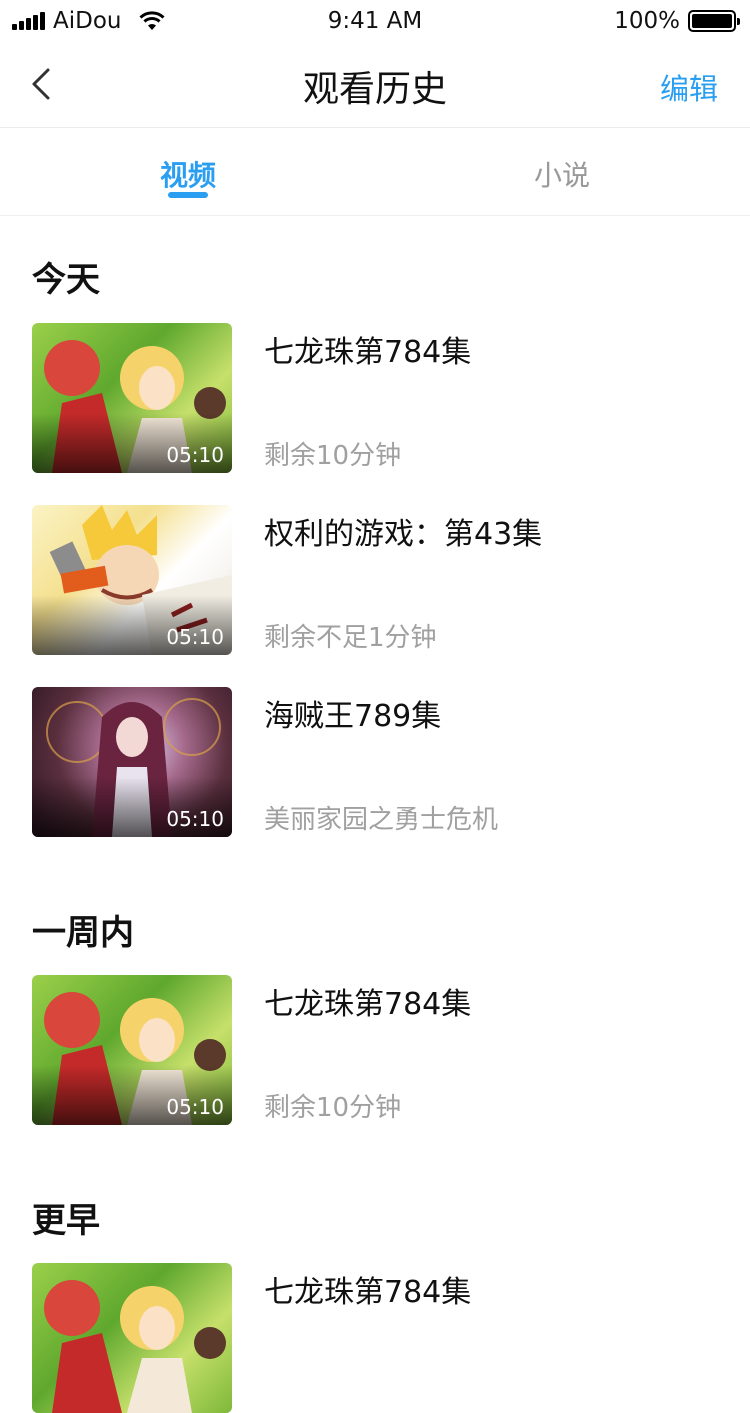  I want to click on battery-icon, so click(714, 21).